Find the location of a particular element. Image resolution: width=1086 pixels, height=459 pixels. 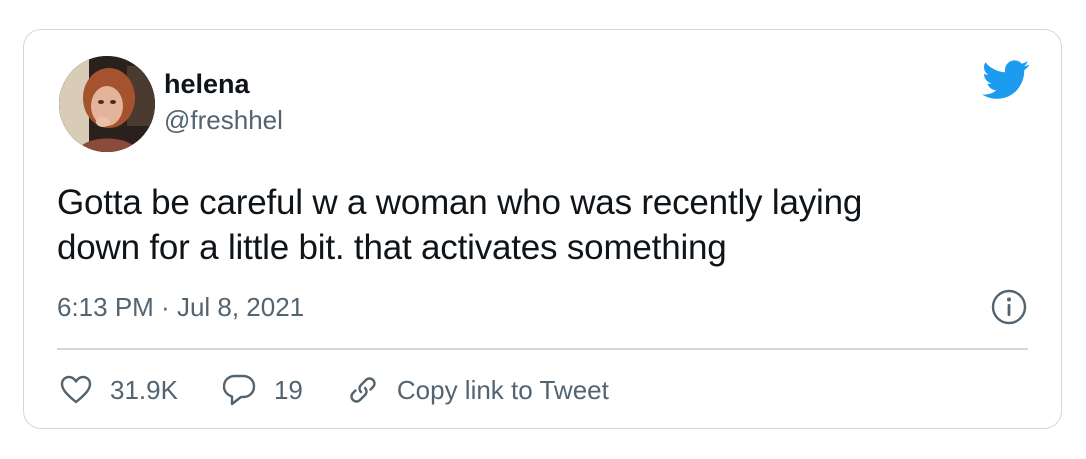

avatar is located at coordinates (107, 104).